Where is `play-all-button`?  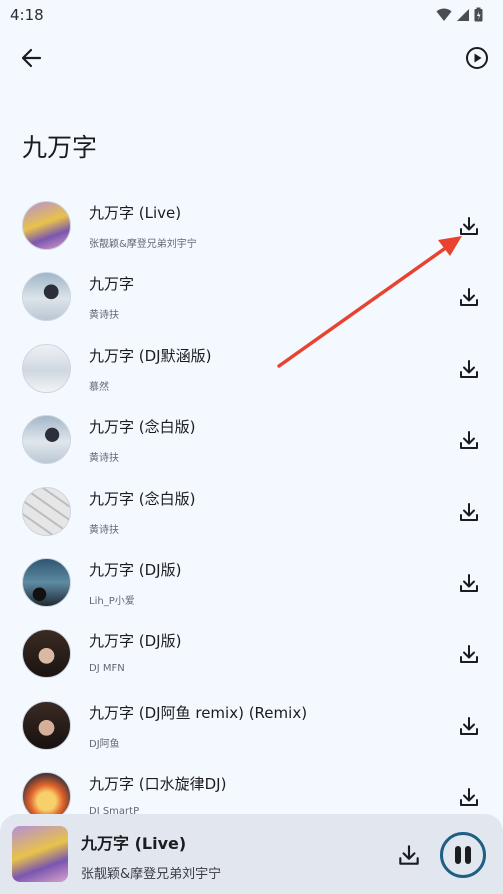
play-all-button is located at coordinates (477, 58).